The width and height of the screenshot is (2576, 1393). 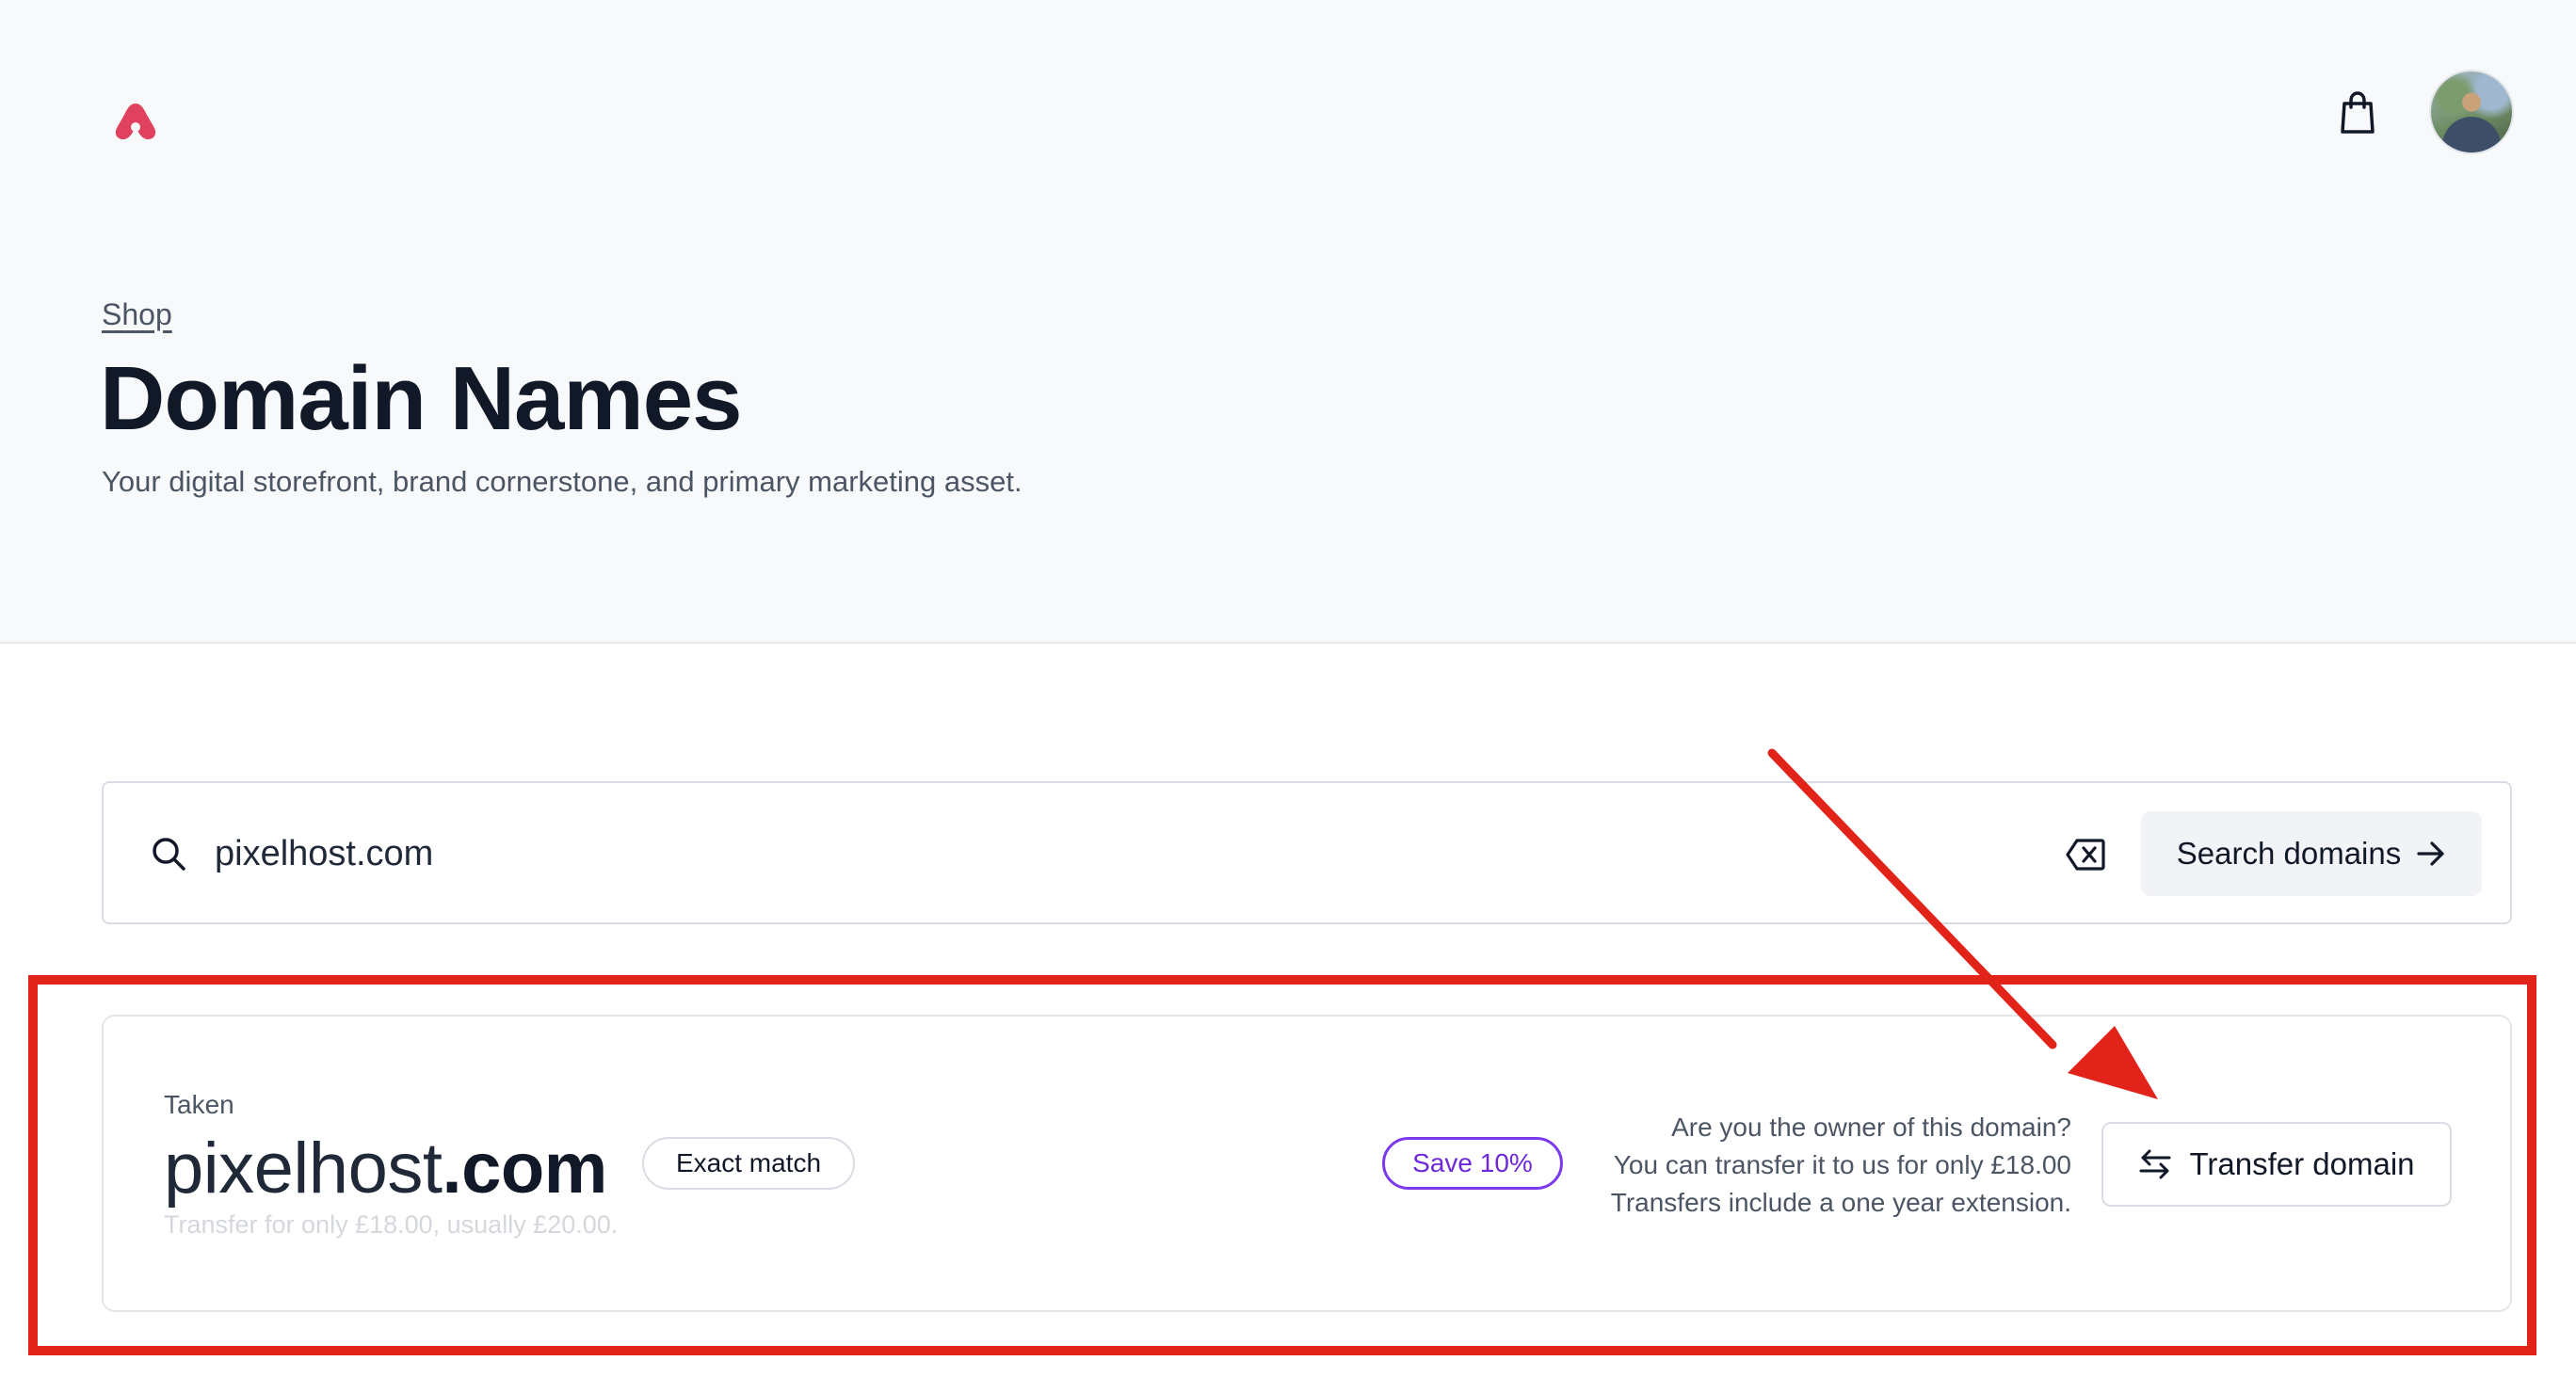 What do you see at coordinates (303, 1169) in the screenshot?
I see `domain-name-label: pixelhost` at bounding box center [303, 1169].